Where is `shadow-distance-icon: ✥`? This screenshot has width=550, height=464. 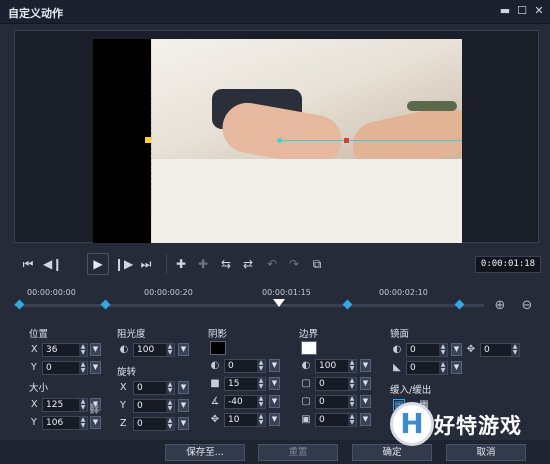
shadow-distance-icon: ✥ is located at coordinates (215, 419).